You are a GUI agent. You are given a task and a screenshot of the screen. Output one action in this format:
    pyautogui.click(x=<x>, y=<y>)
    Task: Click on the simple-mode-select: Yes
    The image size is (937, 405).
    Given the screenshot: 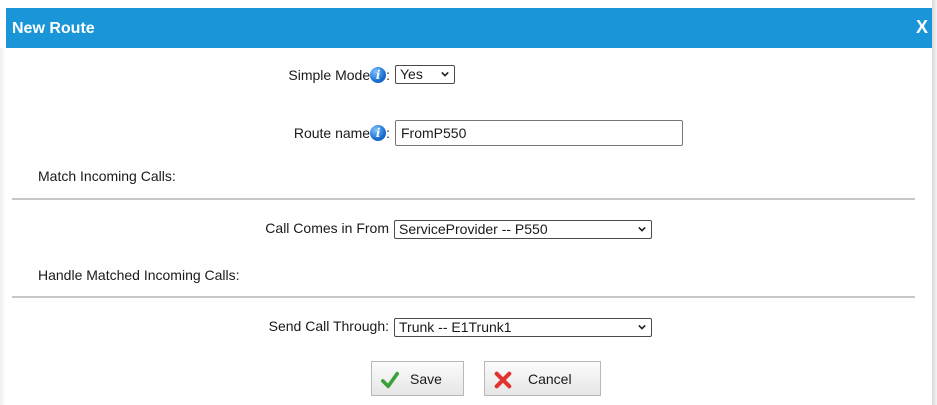 What is the action you would take?
    pyautogui.click(x=425, y=74)
    